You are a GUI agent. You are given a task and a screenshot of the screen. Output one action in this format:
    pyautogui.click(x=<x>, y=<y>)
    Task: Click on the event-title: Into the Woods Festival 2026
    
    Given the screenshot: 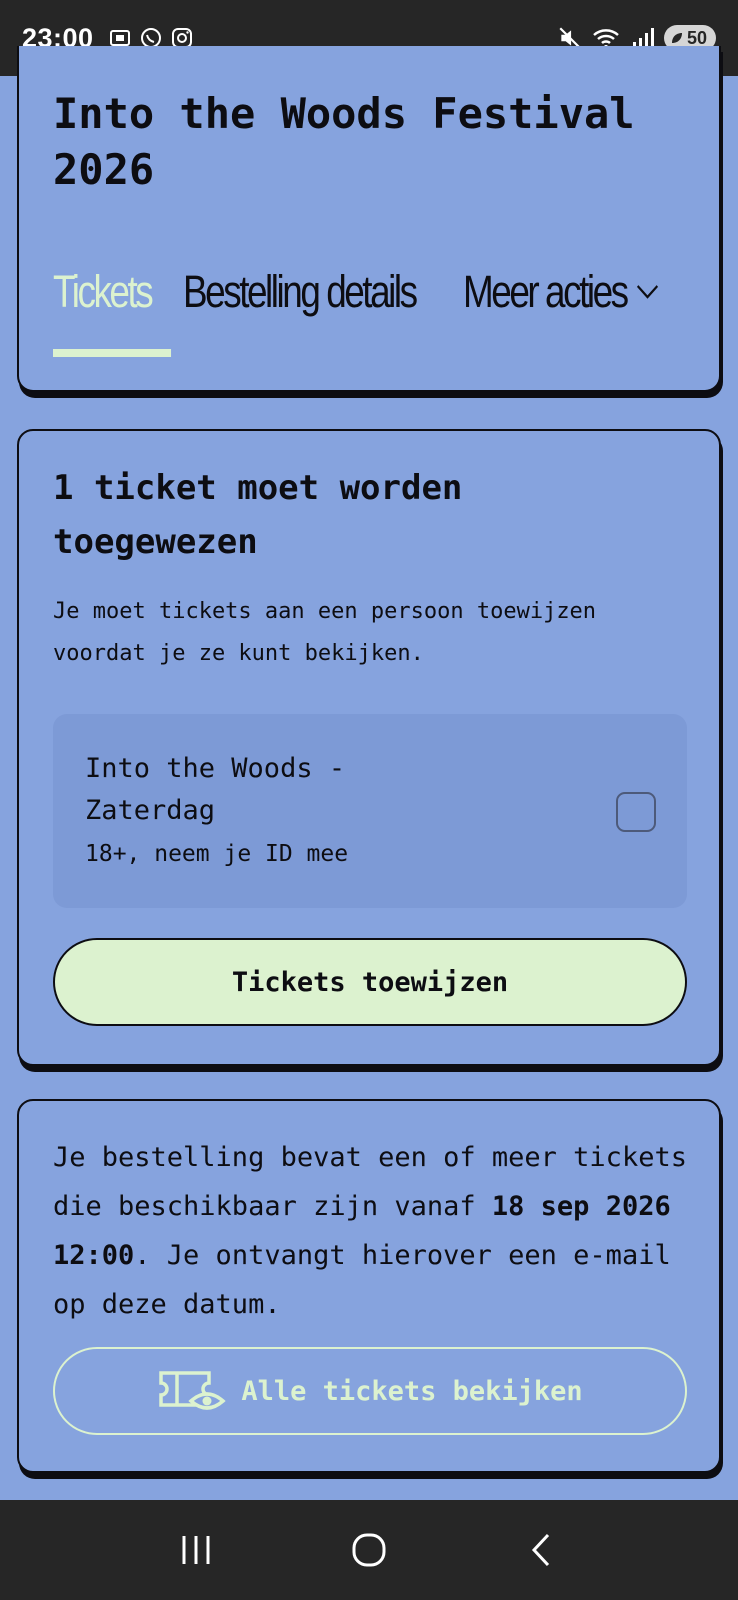 What is the action you would take?
    pyautogui.click(x=344, y=141)
    